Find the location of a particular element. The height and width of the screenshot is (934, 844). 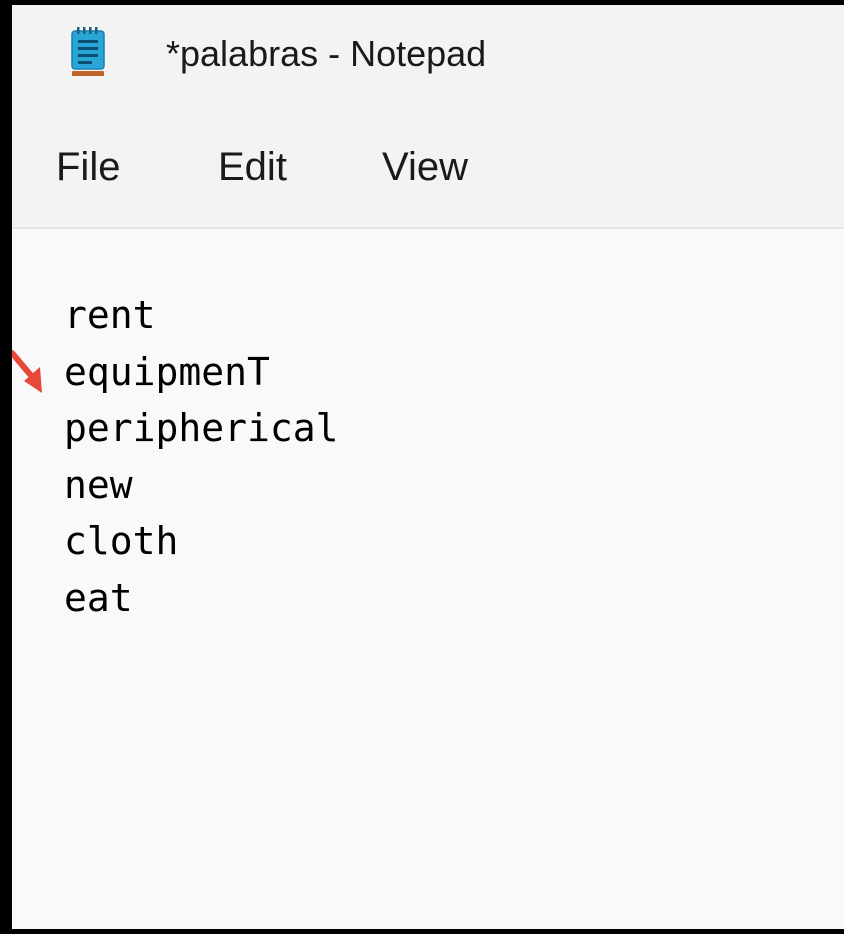

menu-bar: File Edit View is located at coordinates (428, 167).